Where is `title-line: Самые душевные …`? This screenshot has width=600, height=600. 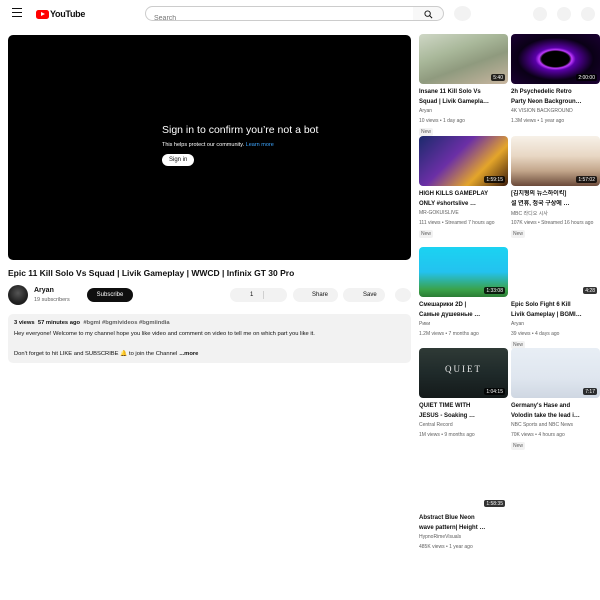
title-line: Самые душевные … is located at coordinates (450, 314).